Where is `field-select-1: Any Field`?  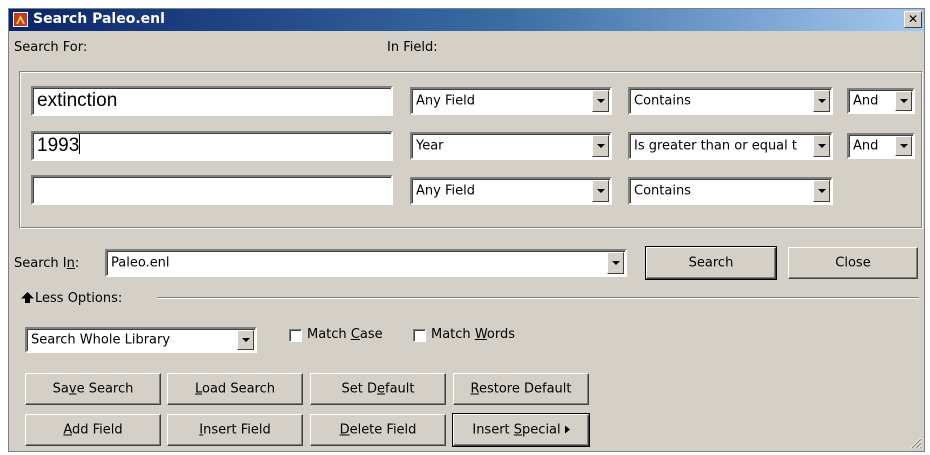 field-select-1: Any Field is located at coordinates (511, 101).